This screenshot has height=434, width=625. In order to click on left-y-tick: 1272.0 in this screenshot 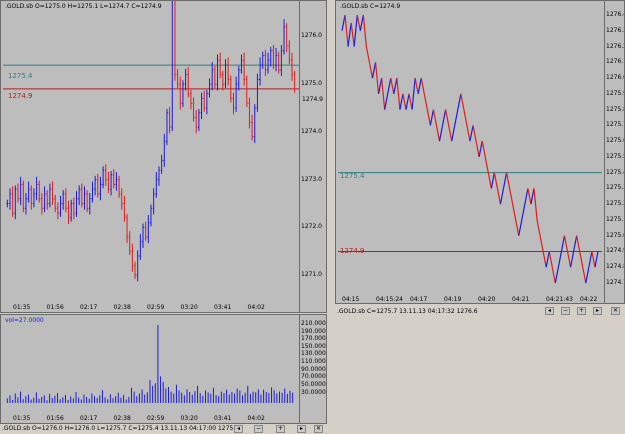, I will do `click(311, 227)`.